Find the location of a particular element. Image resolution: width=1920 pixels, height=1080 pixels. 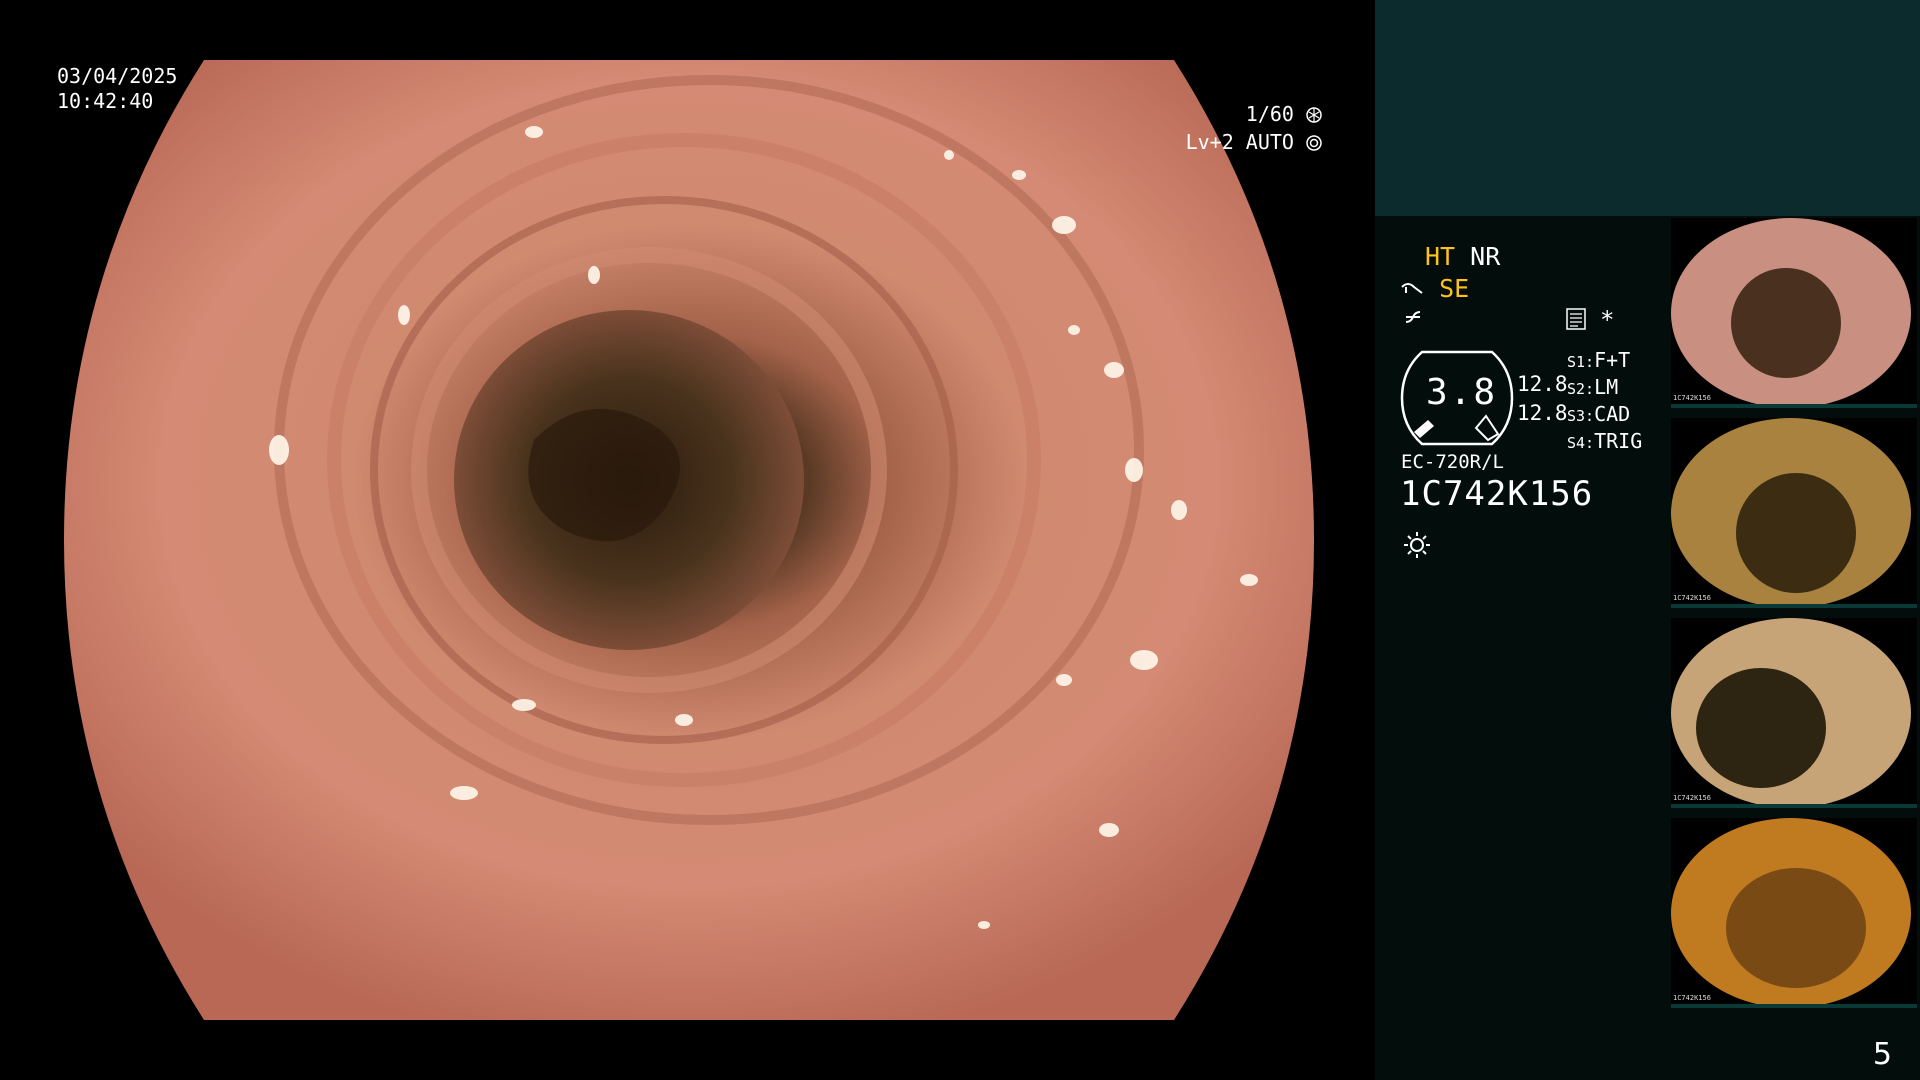

gauge-side-values: 12.8 12.8 is located at coordinates (1542, 399).